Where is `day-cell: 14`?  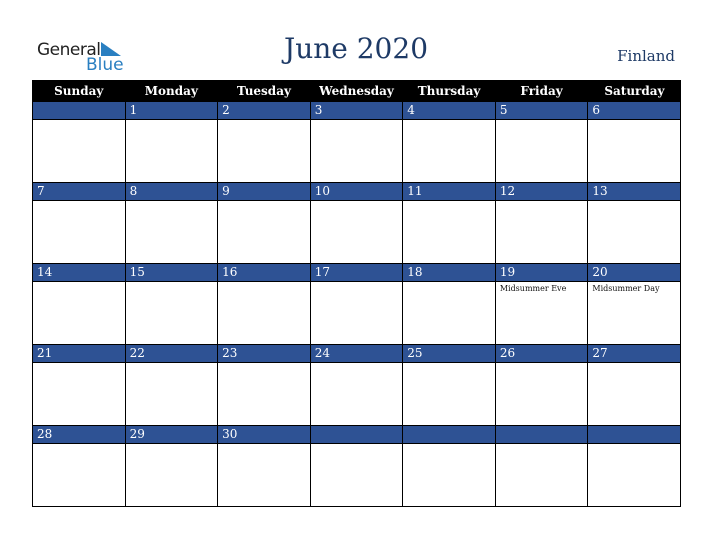
day-cell: 14 is located at coordinates (79, 304).